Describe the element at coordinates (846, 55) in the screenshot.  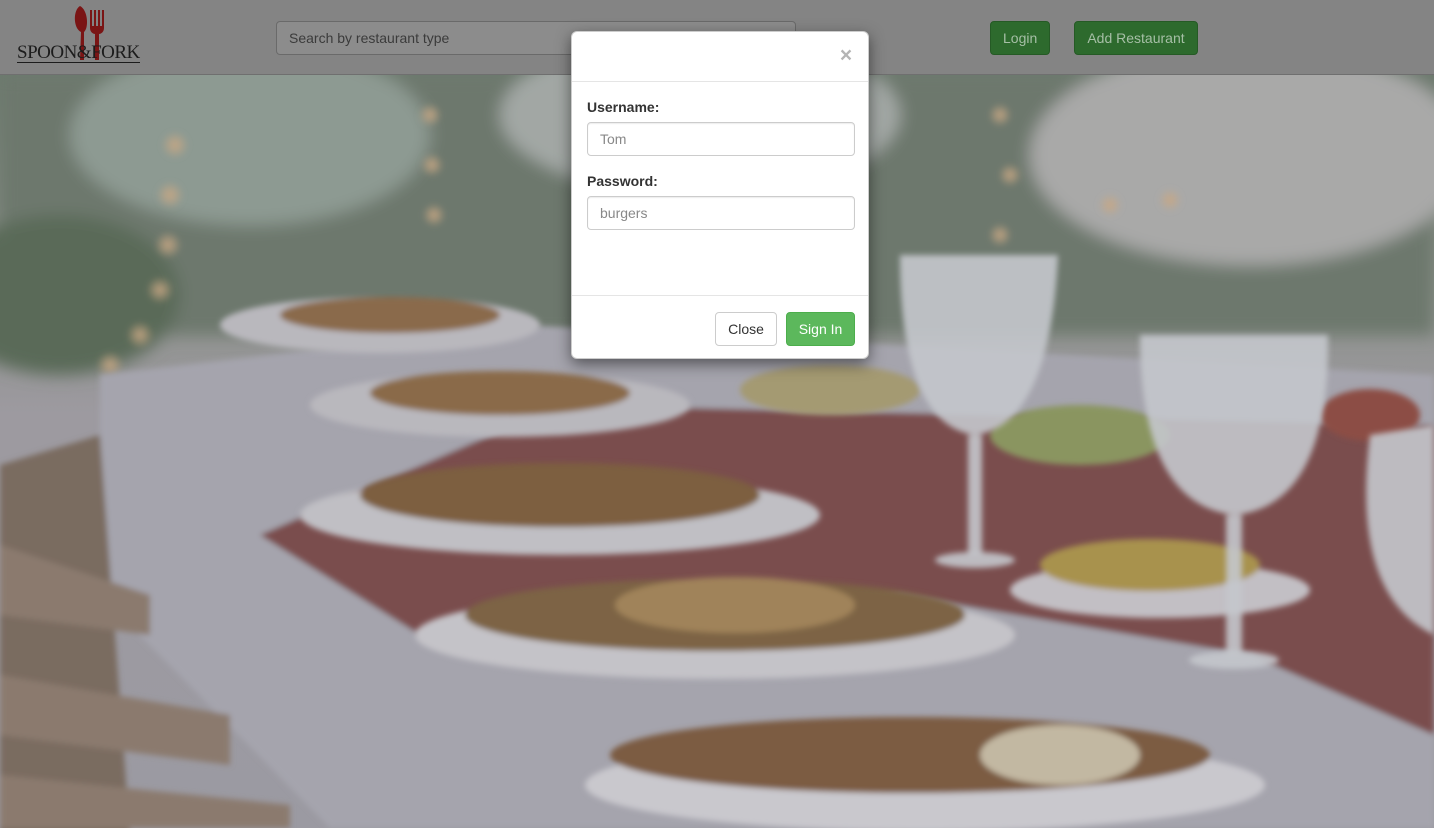
I see `close-icon: ×` at that location.